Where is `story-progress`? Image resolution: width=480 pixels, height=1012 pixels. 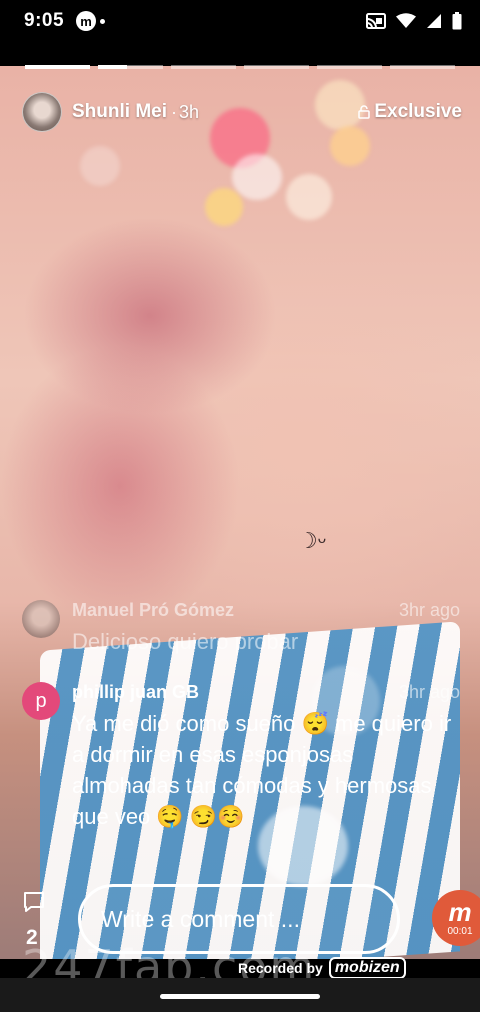
story-progress is located at coordinates (240, 67).